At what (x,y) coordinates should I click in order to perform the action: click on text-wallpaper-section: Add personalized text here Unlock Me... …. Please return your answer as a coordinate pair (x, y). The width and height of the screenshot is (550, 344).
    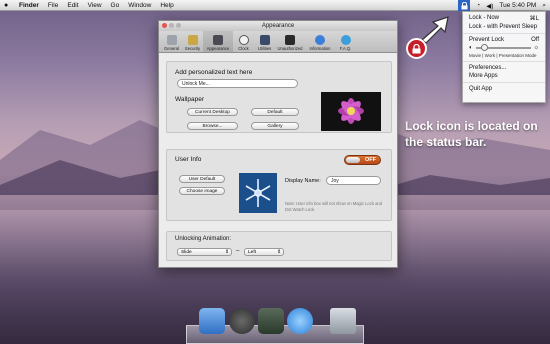
    Looking at the image, I should click on (279, 97).